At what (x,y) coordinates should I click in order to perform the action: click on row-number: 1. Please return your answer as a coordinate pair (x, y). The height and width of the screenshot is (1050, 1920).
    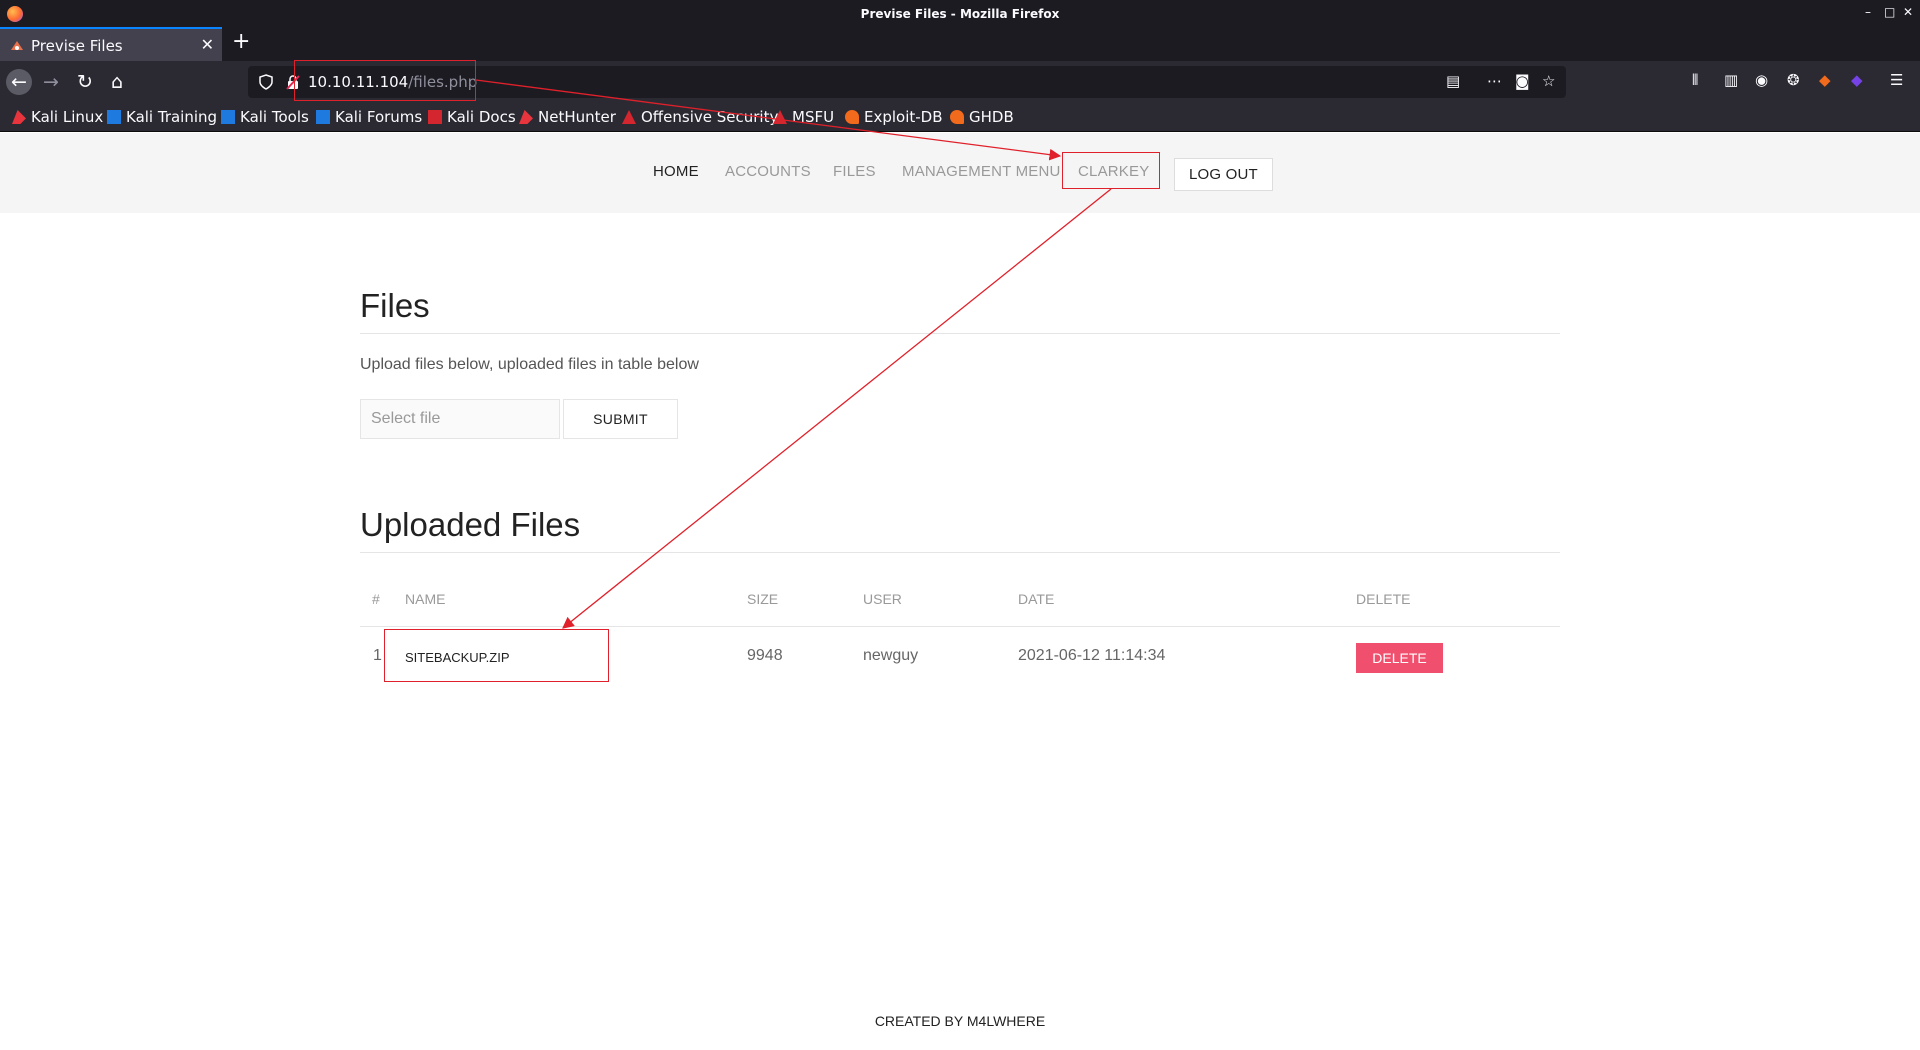
    Looking at the image, I should click on (377, 655).